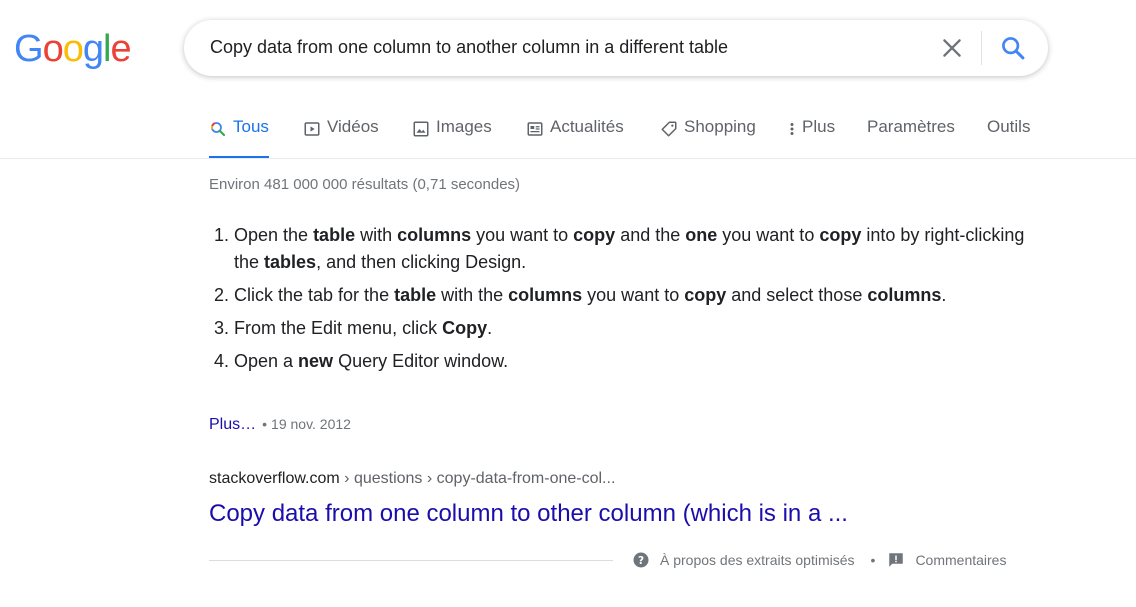 The width and height of the screenshot is (1136, 607). I want to click on tab-label: Images, so click(464, 126).